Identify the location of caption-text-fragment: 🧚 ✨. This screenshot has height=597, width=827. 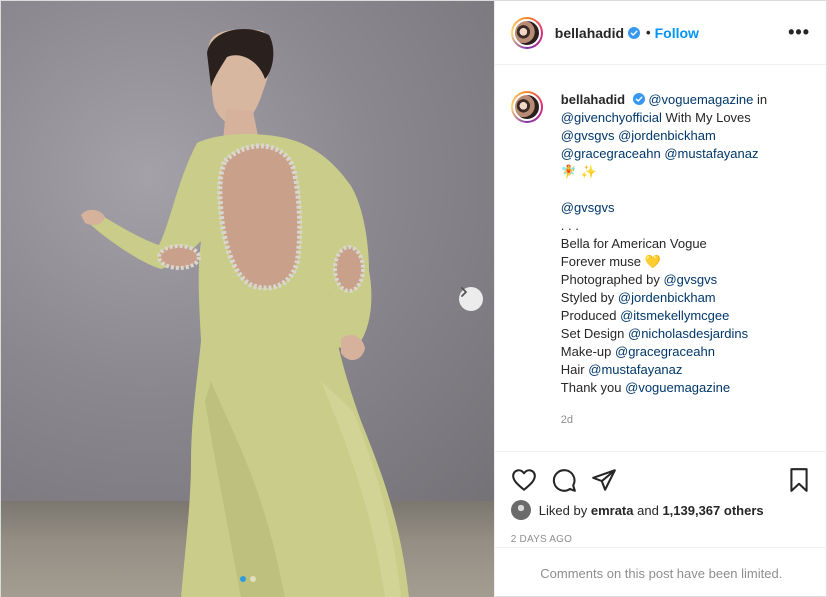
(578, 171).